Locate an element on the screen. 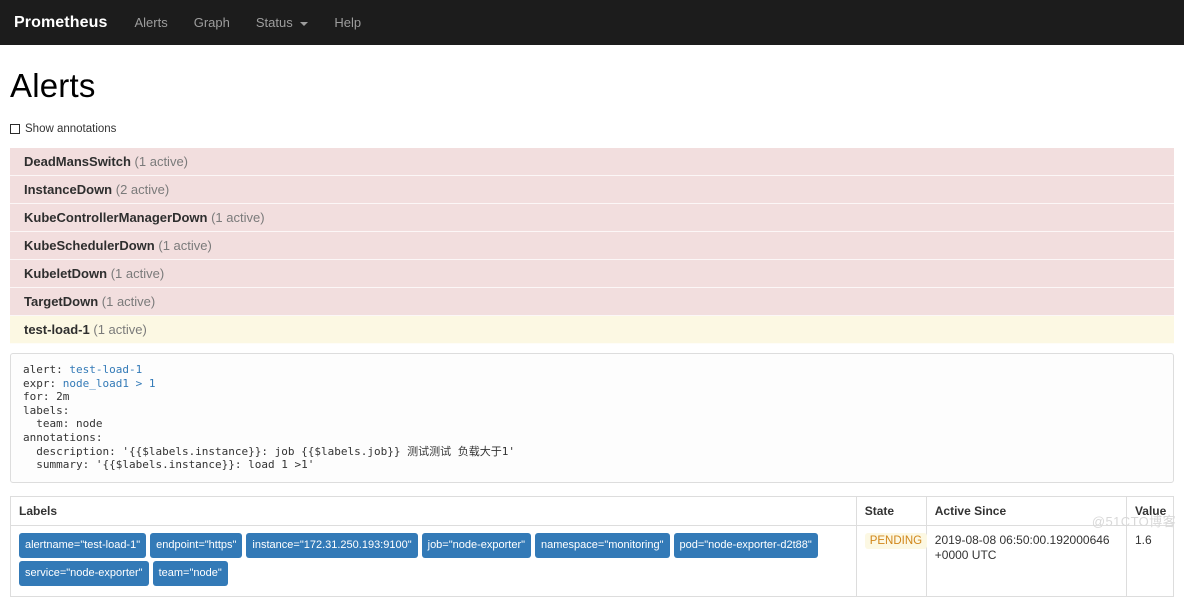  code-line: expr: node_load1 > 1 is located at coordinates (89, 383).